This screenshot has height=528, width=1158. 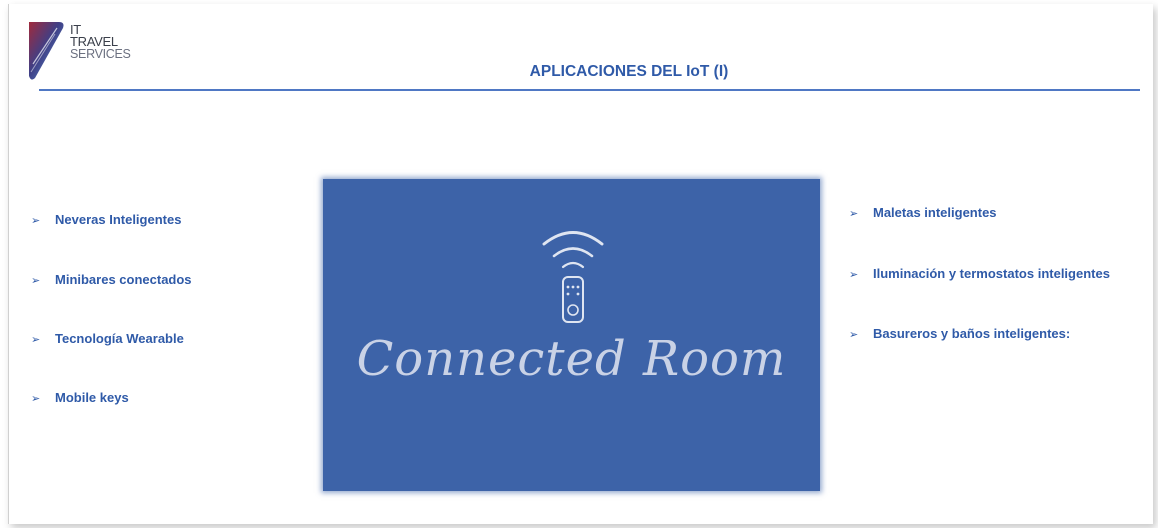 I want to click on list-item: ➢ Maletas inteligentes, so click(x=923, y=212).